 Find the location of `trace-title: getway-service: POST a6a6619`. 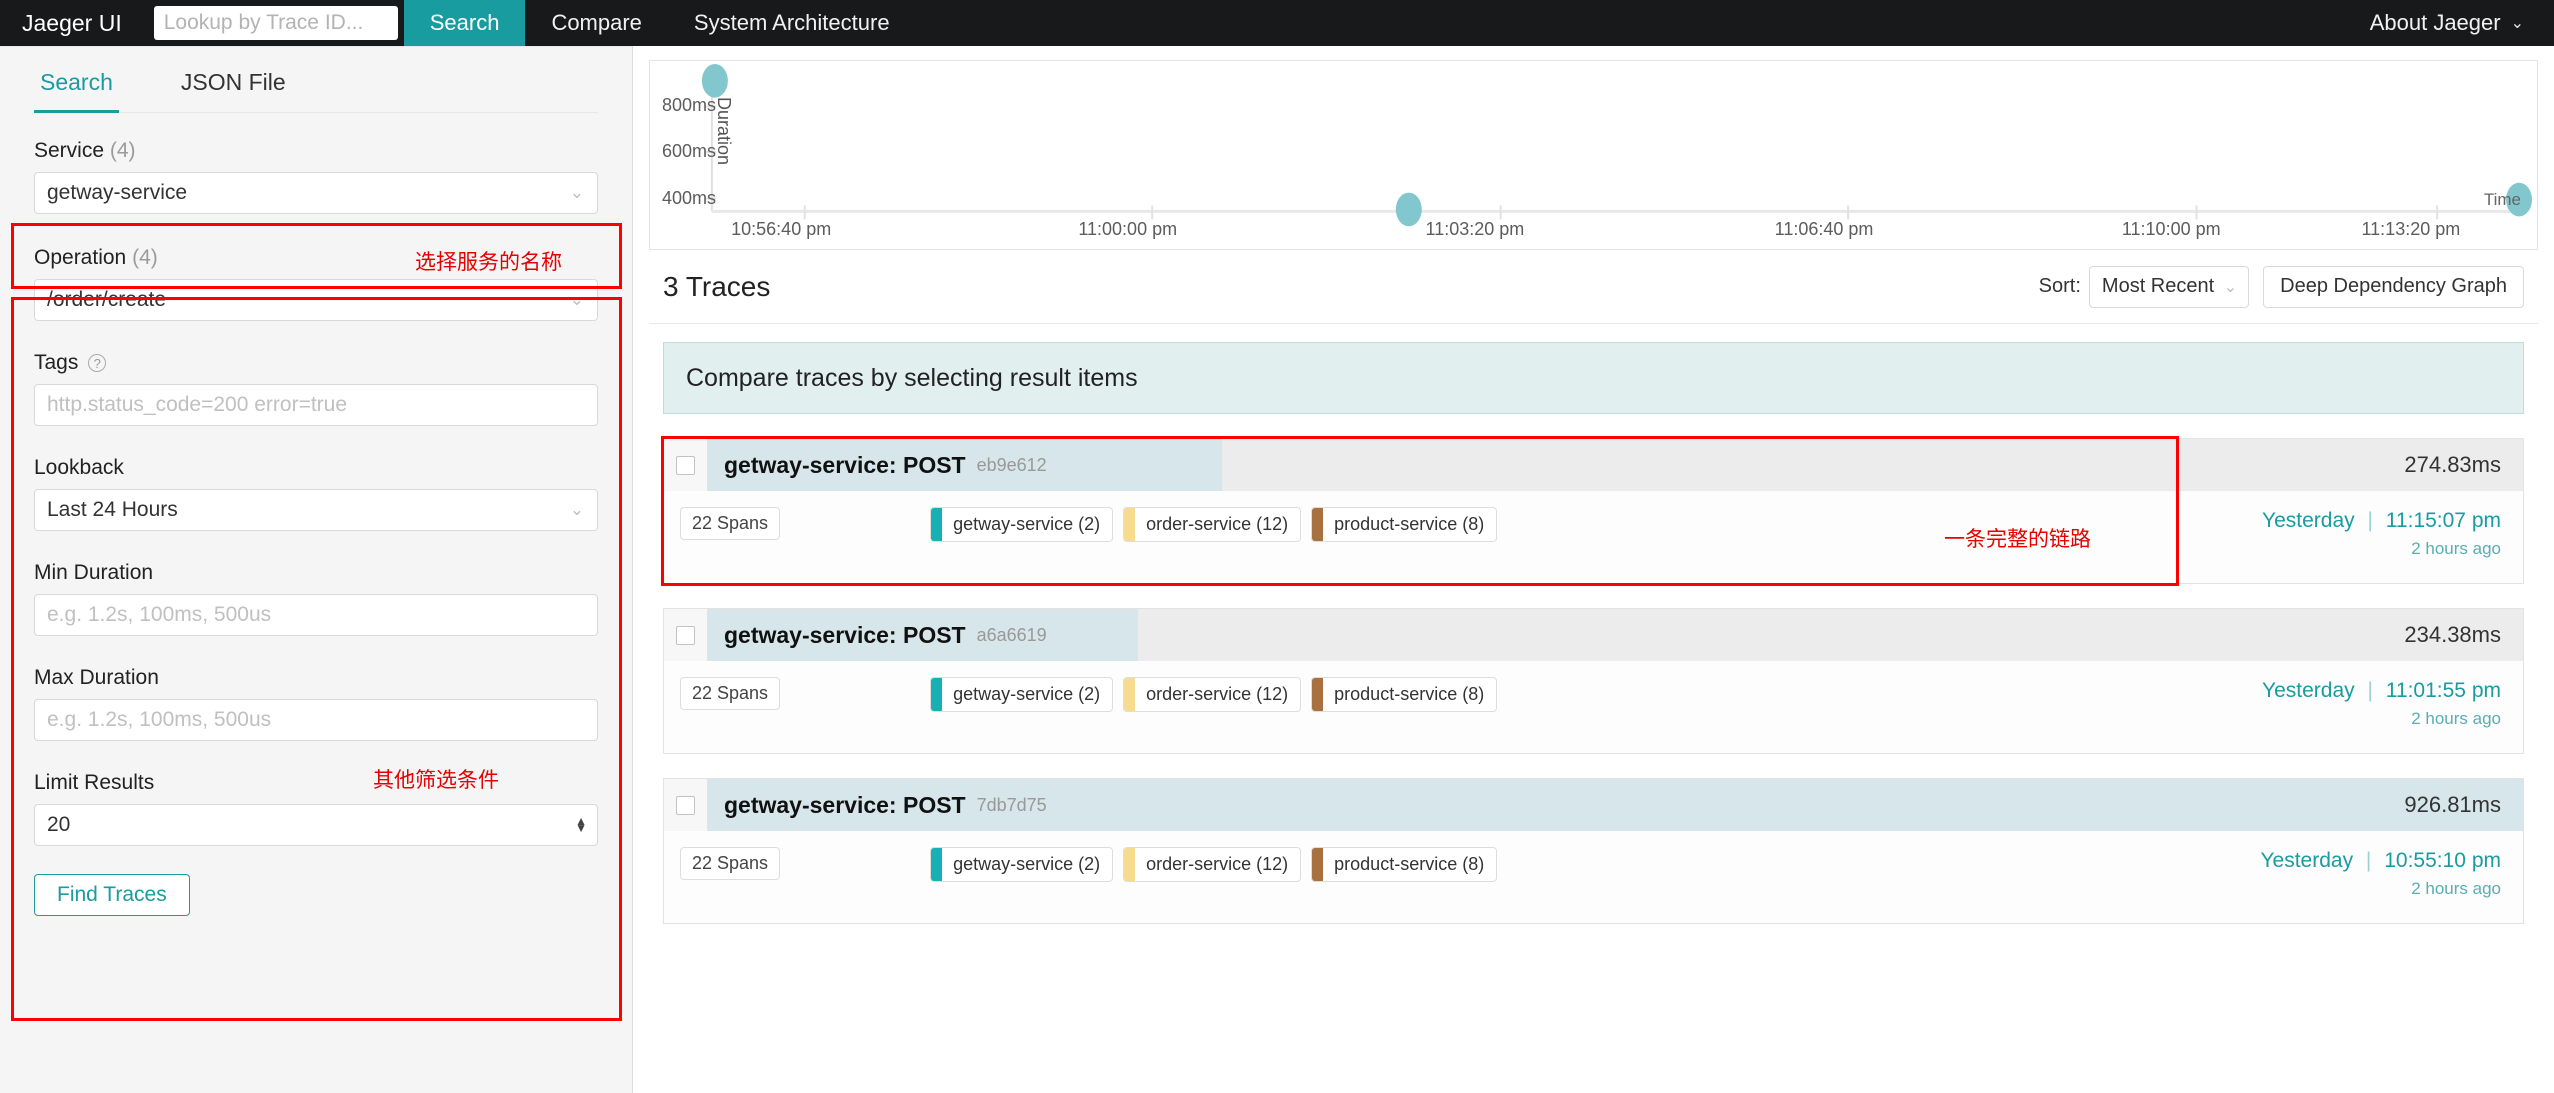

trace-title: getway-service: POST a6a6619 is located at coordinates (877, 635).